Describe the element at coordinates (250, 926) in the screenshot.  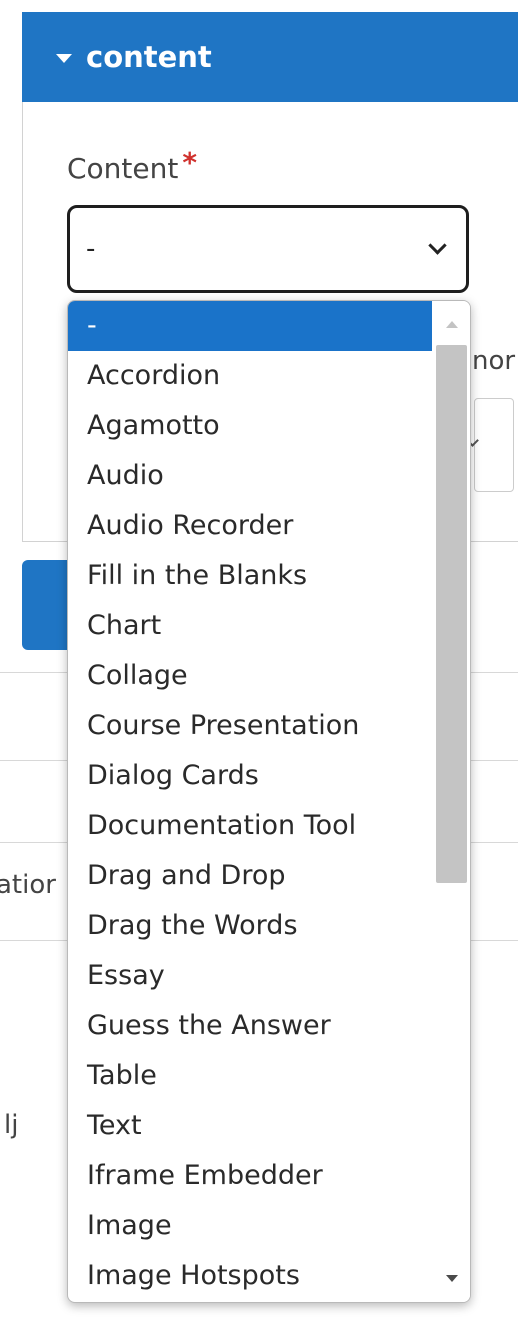
I see `dropdown-option: Drag the Words` at that location.